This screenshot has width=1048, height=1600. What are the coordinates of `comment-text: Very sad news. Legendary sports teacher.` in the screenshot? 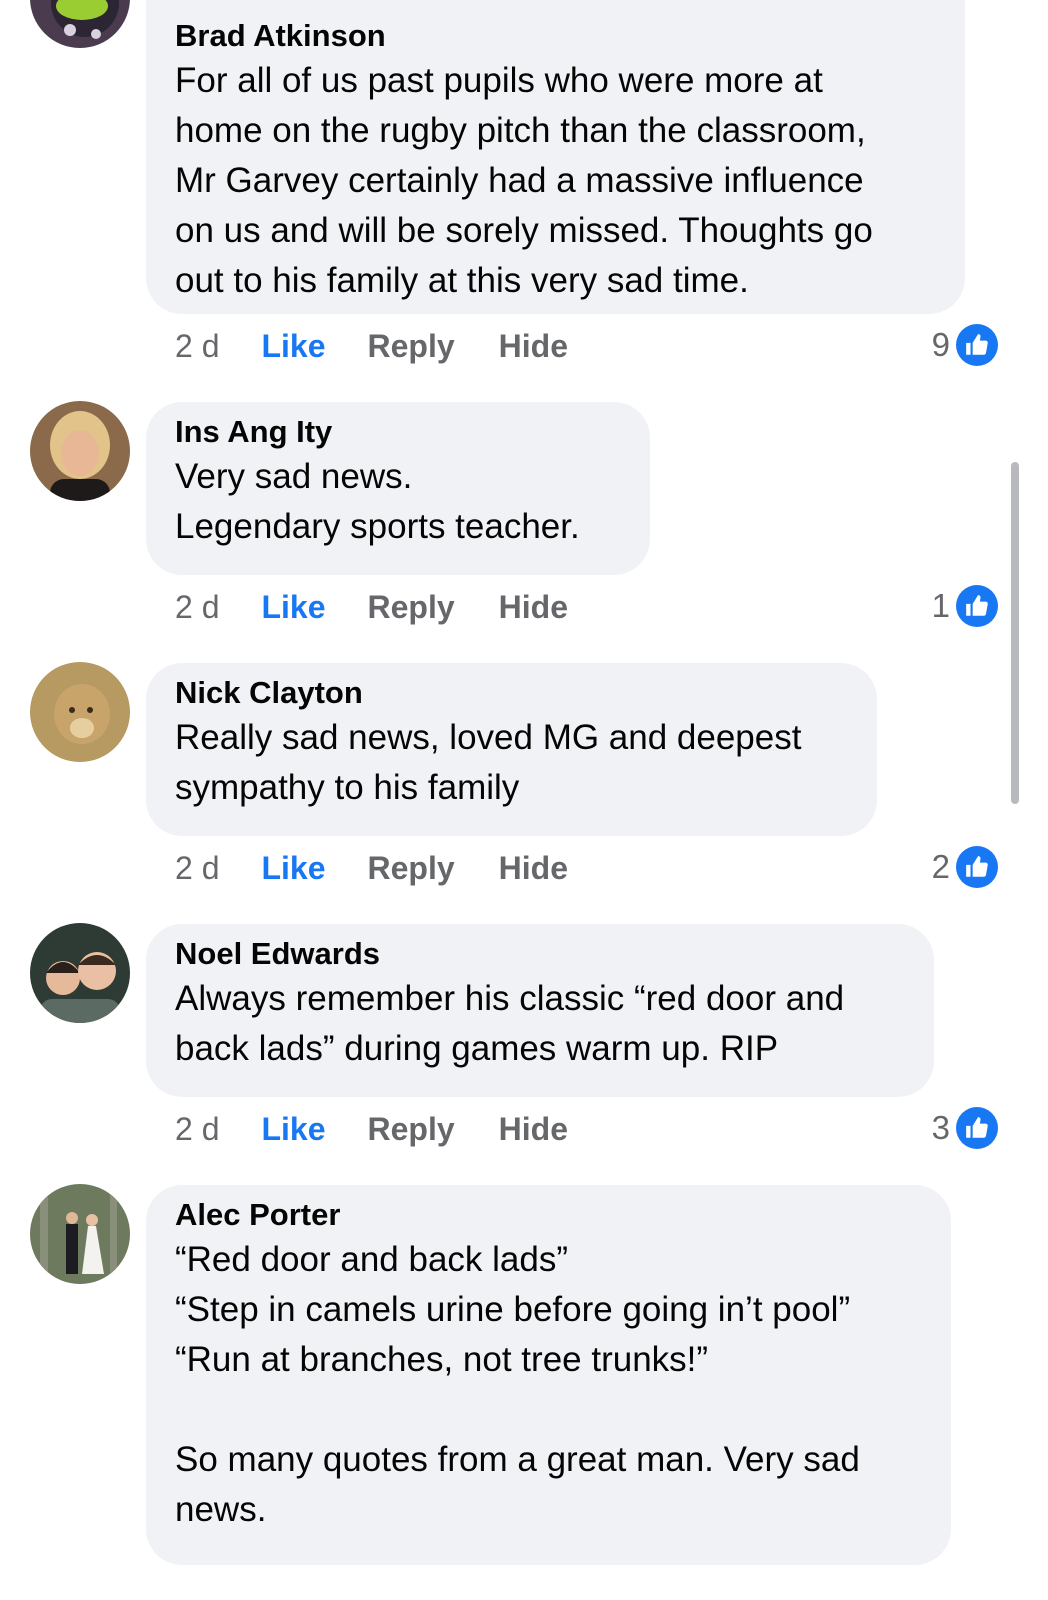 It's located at (377, 501).